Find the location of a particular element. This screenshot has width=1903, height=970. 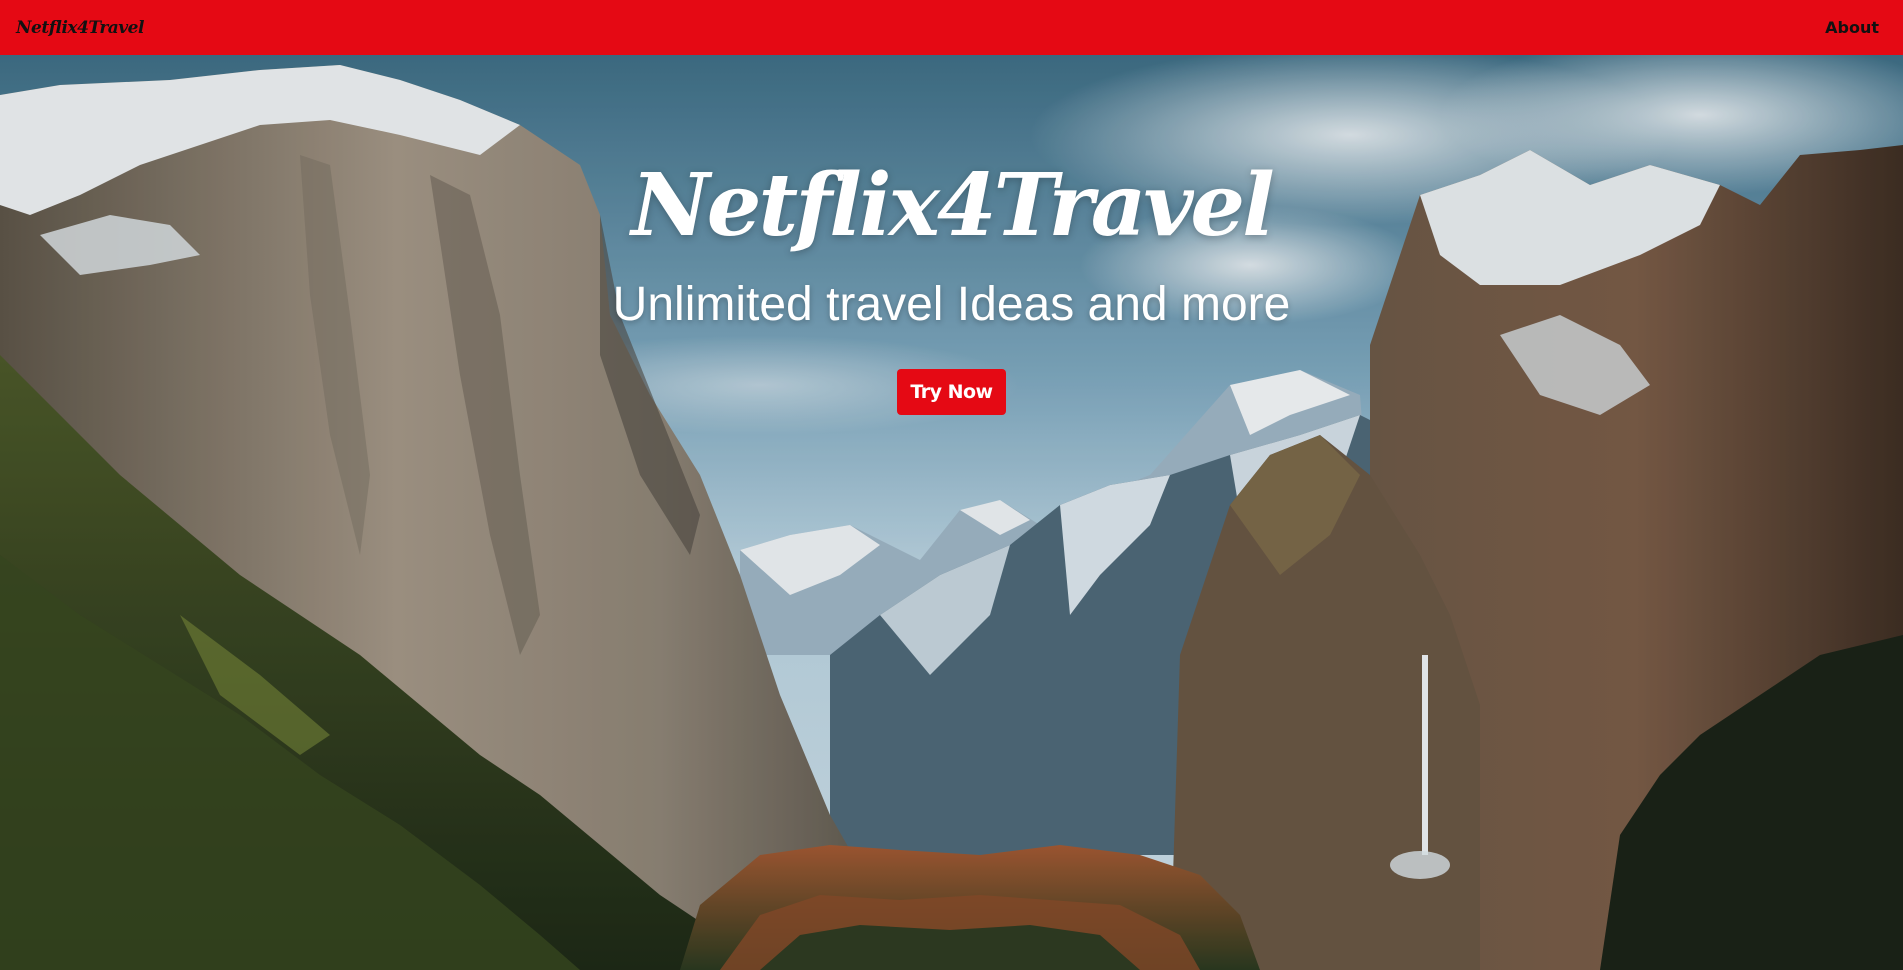

hero-subtitle: Unlimited travel Ideas and more is located at coordinates (951, 304).